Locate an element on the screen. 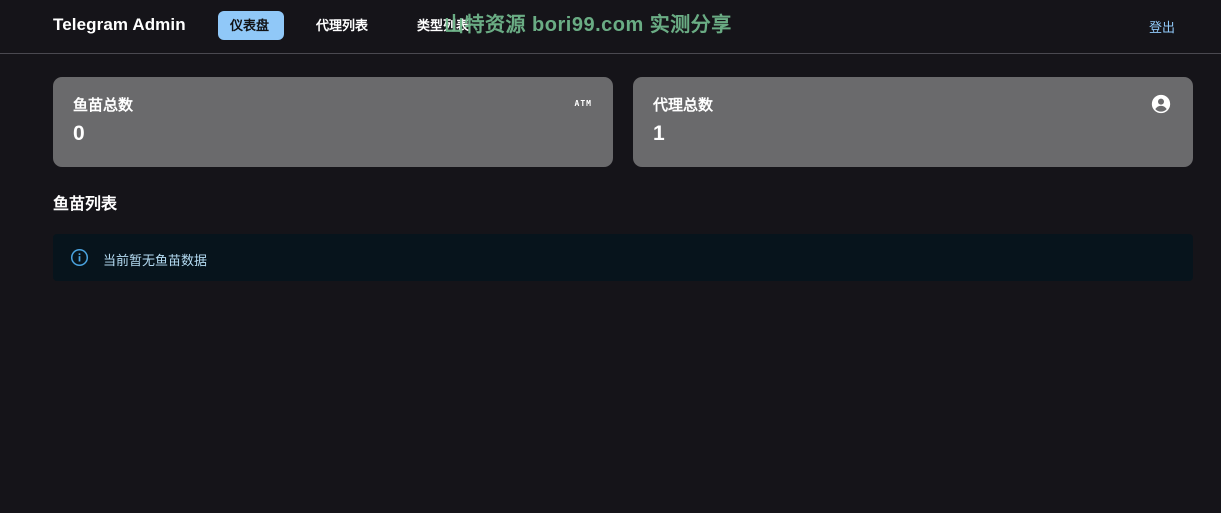 This screenshot has width=1221, height=513. empty-list-message: 当前暂无鱼苗数据 is located at coordinates (155, 260).